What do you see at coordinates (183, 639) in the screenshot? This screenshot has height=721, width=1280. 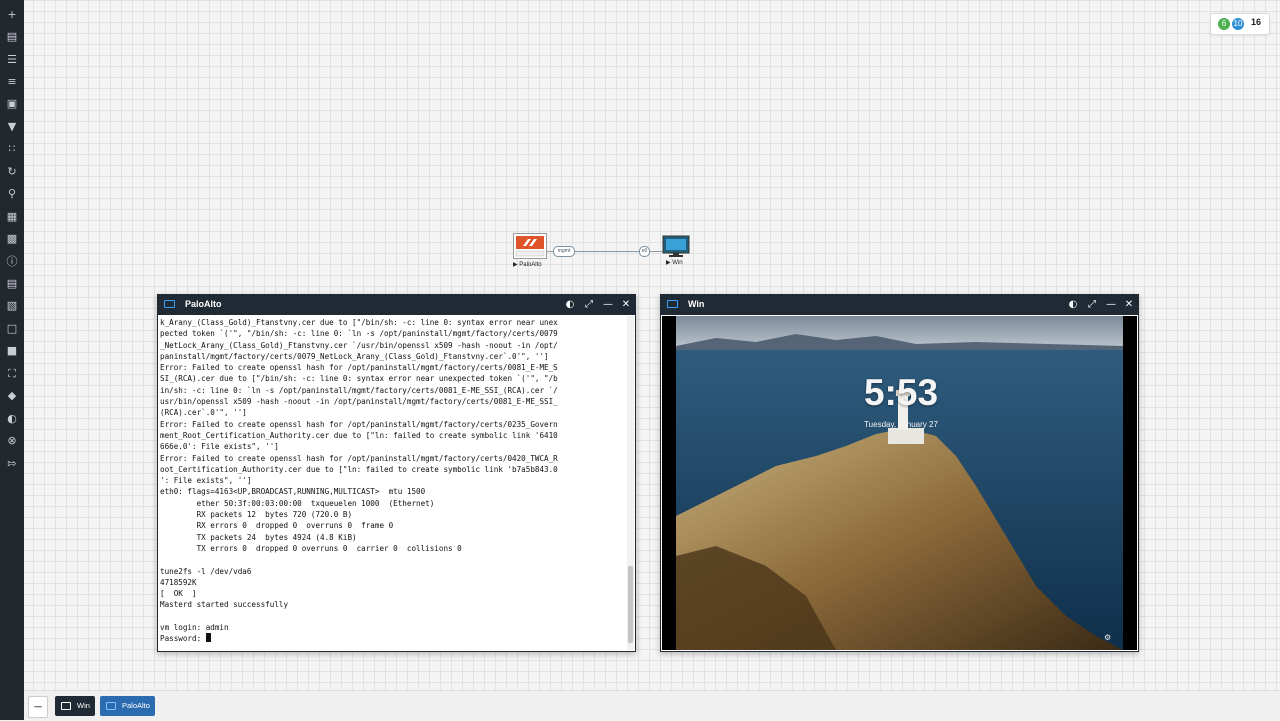 I see `password-prompt-label: Password:` at bounding box center [183, 639].